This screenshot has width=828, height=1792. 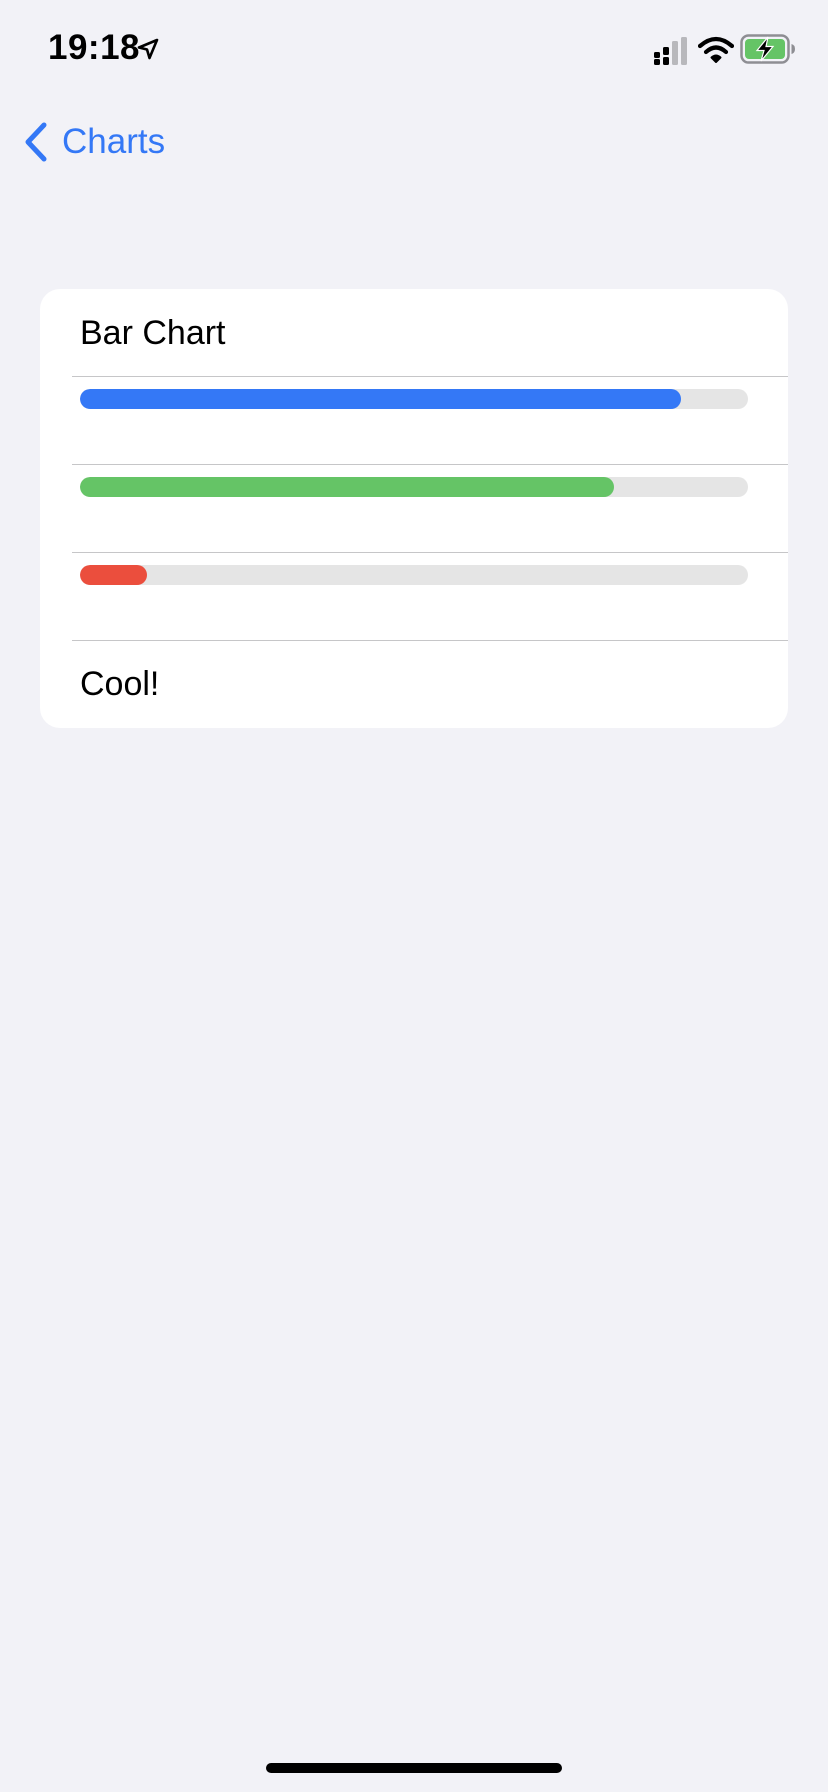 What do you see at coordinates (767, 49) in the screenshot?
I see `battery-charging-icon` at bounding box center [767, 49].